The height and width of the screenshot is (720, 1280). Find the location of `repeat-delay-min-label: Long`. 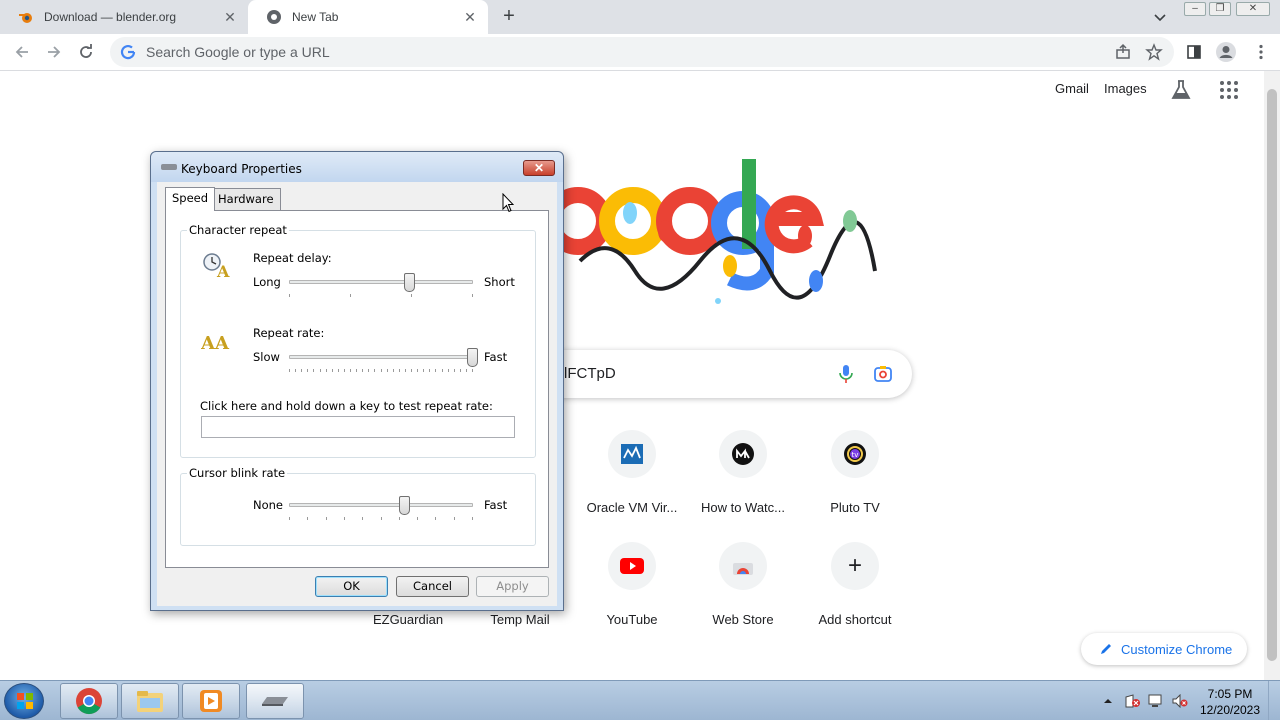

repeat-delay-min-label: Long is located at coordinates (267, 282).